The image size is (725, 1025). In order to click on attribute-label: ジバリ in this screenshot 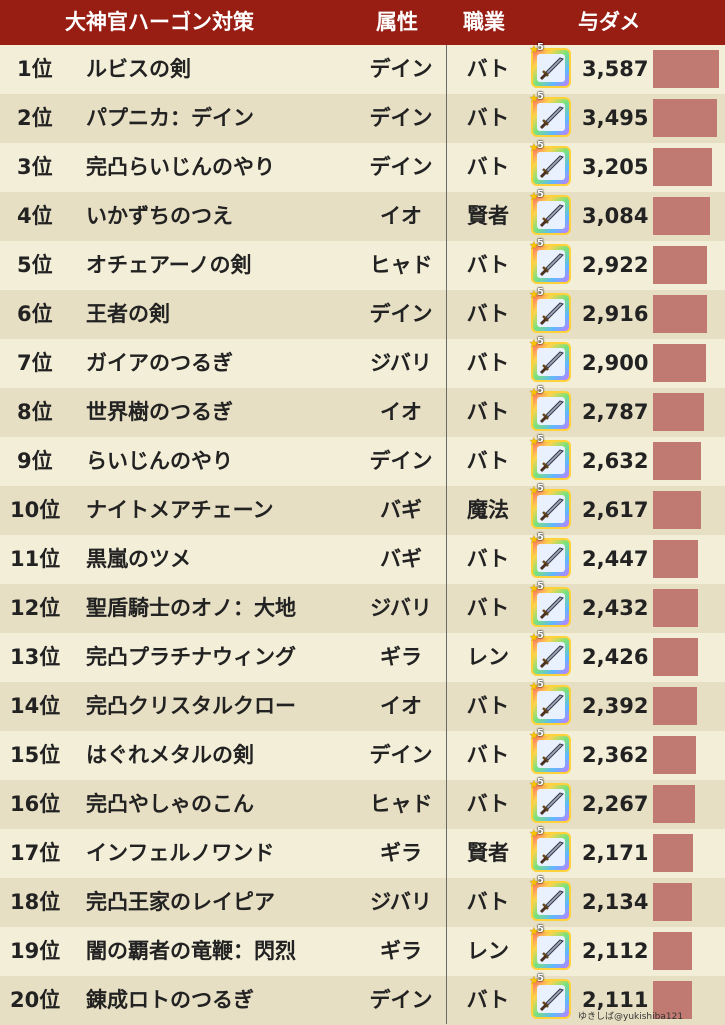, I will do `click(401, 902)`.